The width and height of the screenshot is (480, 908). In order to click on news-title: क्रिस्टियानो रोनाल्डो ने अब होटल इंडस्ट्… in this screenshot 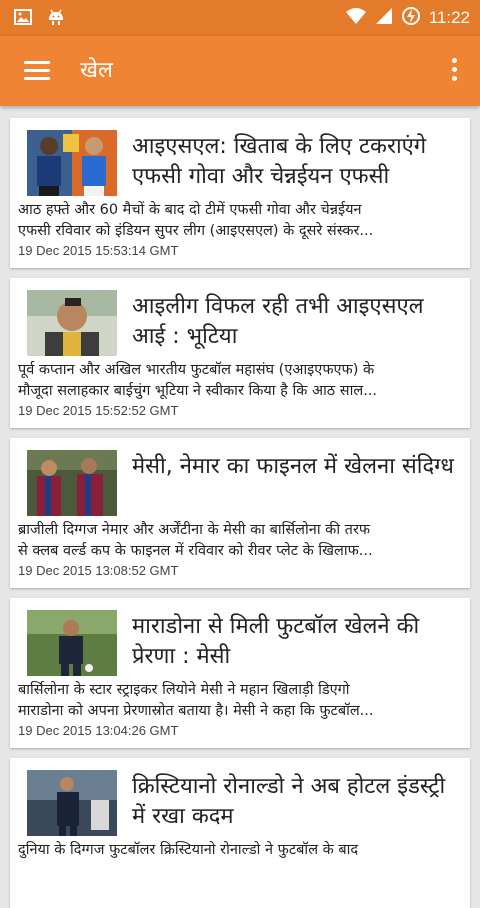, I will do `click(289, 801)`.